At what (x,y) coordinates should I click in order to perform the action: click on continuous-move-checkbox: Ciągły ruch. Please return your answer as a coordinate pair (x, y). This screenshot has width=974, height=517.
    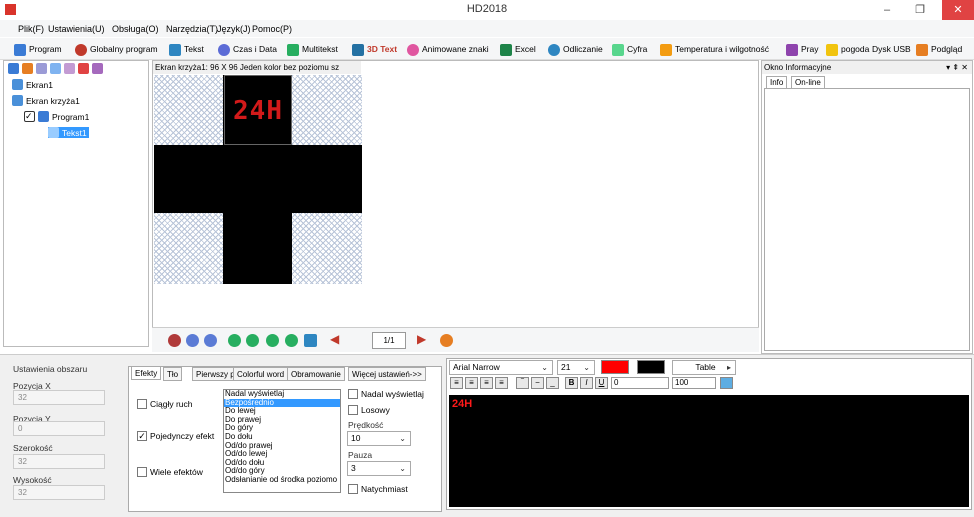
    Looking at the image, I should click on (165, 404).